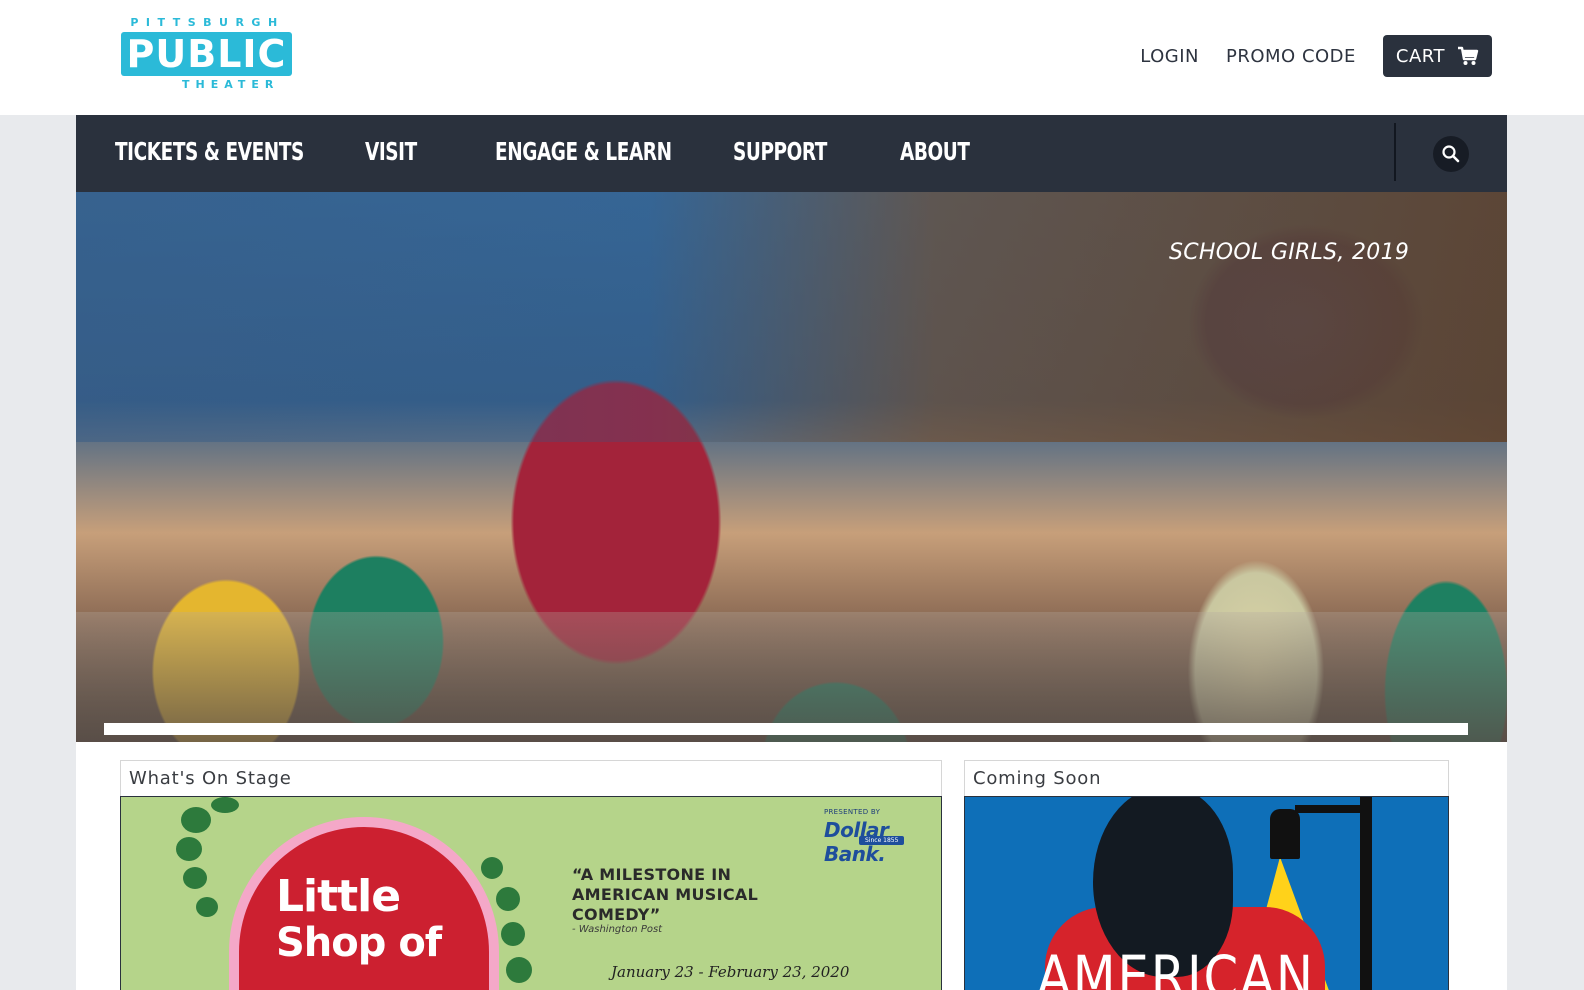  Describe the element at coordinates (665, 894) in the screenshot. I see `review-quote: “A MILESTONE IN AMERICAN MUSICAL COMEDY”` at that location.